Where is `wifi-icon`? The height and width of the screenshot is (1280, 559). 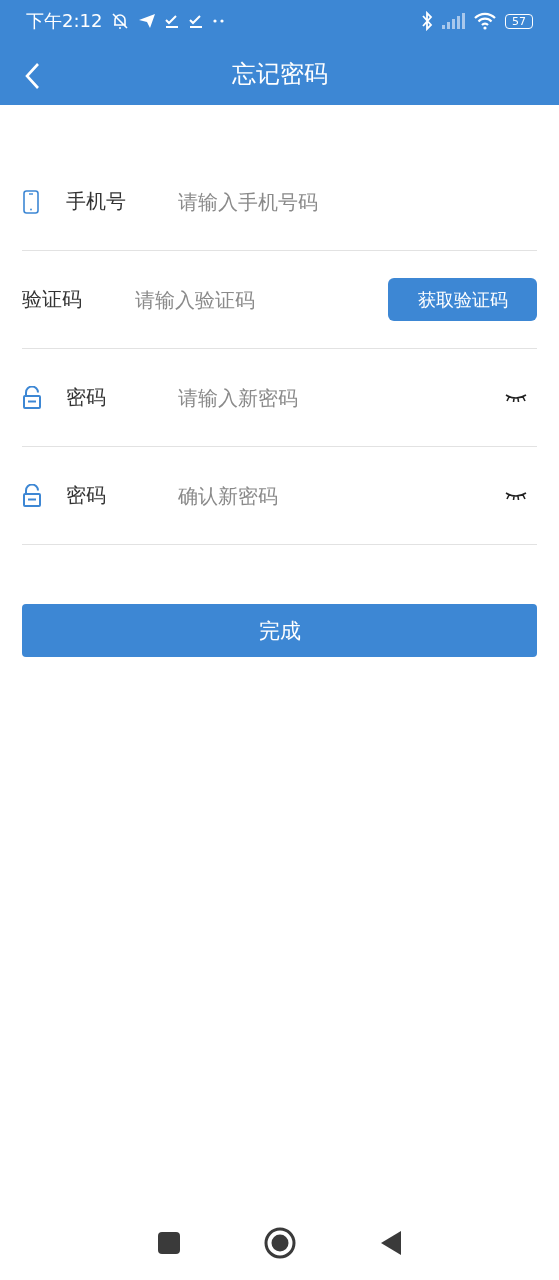 wifi-icon is located at coordinates (485, 21).